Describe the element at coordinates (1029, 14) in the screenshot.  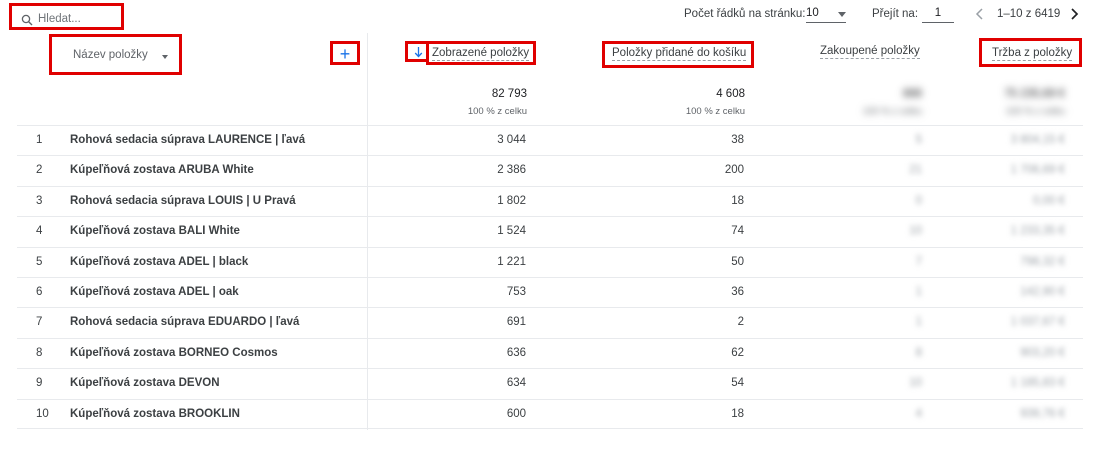
I see `page-range: 1–10 z 6419` at that location.